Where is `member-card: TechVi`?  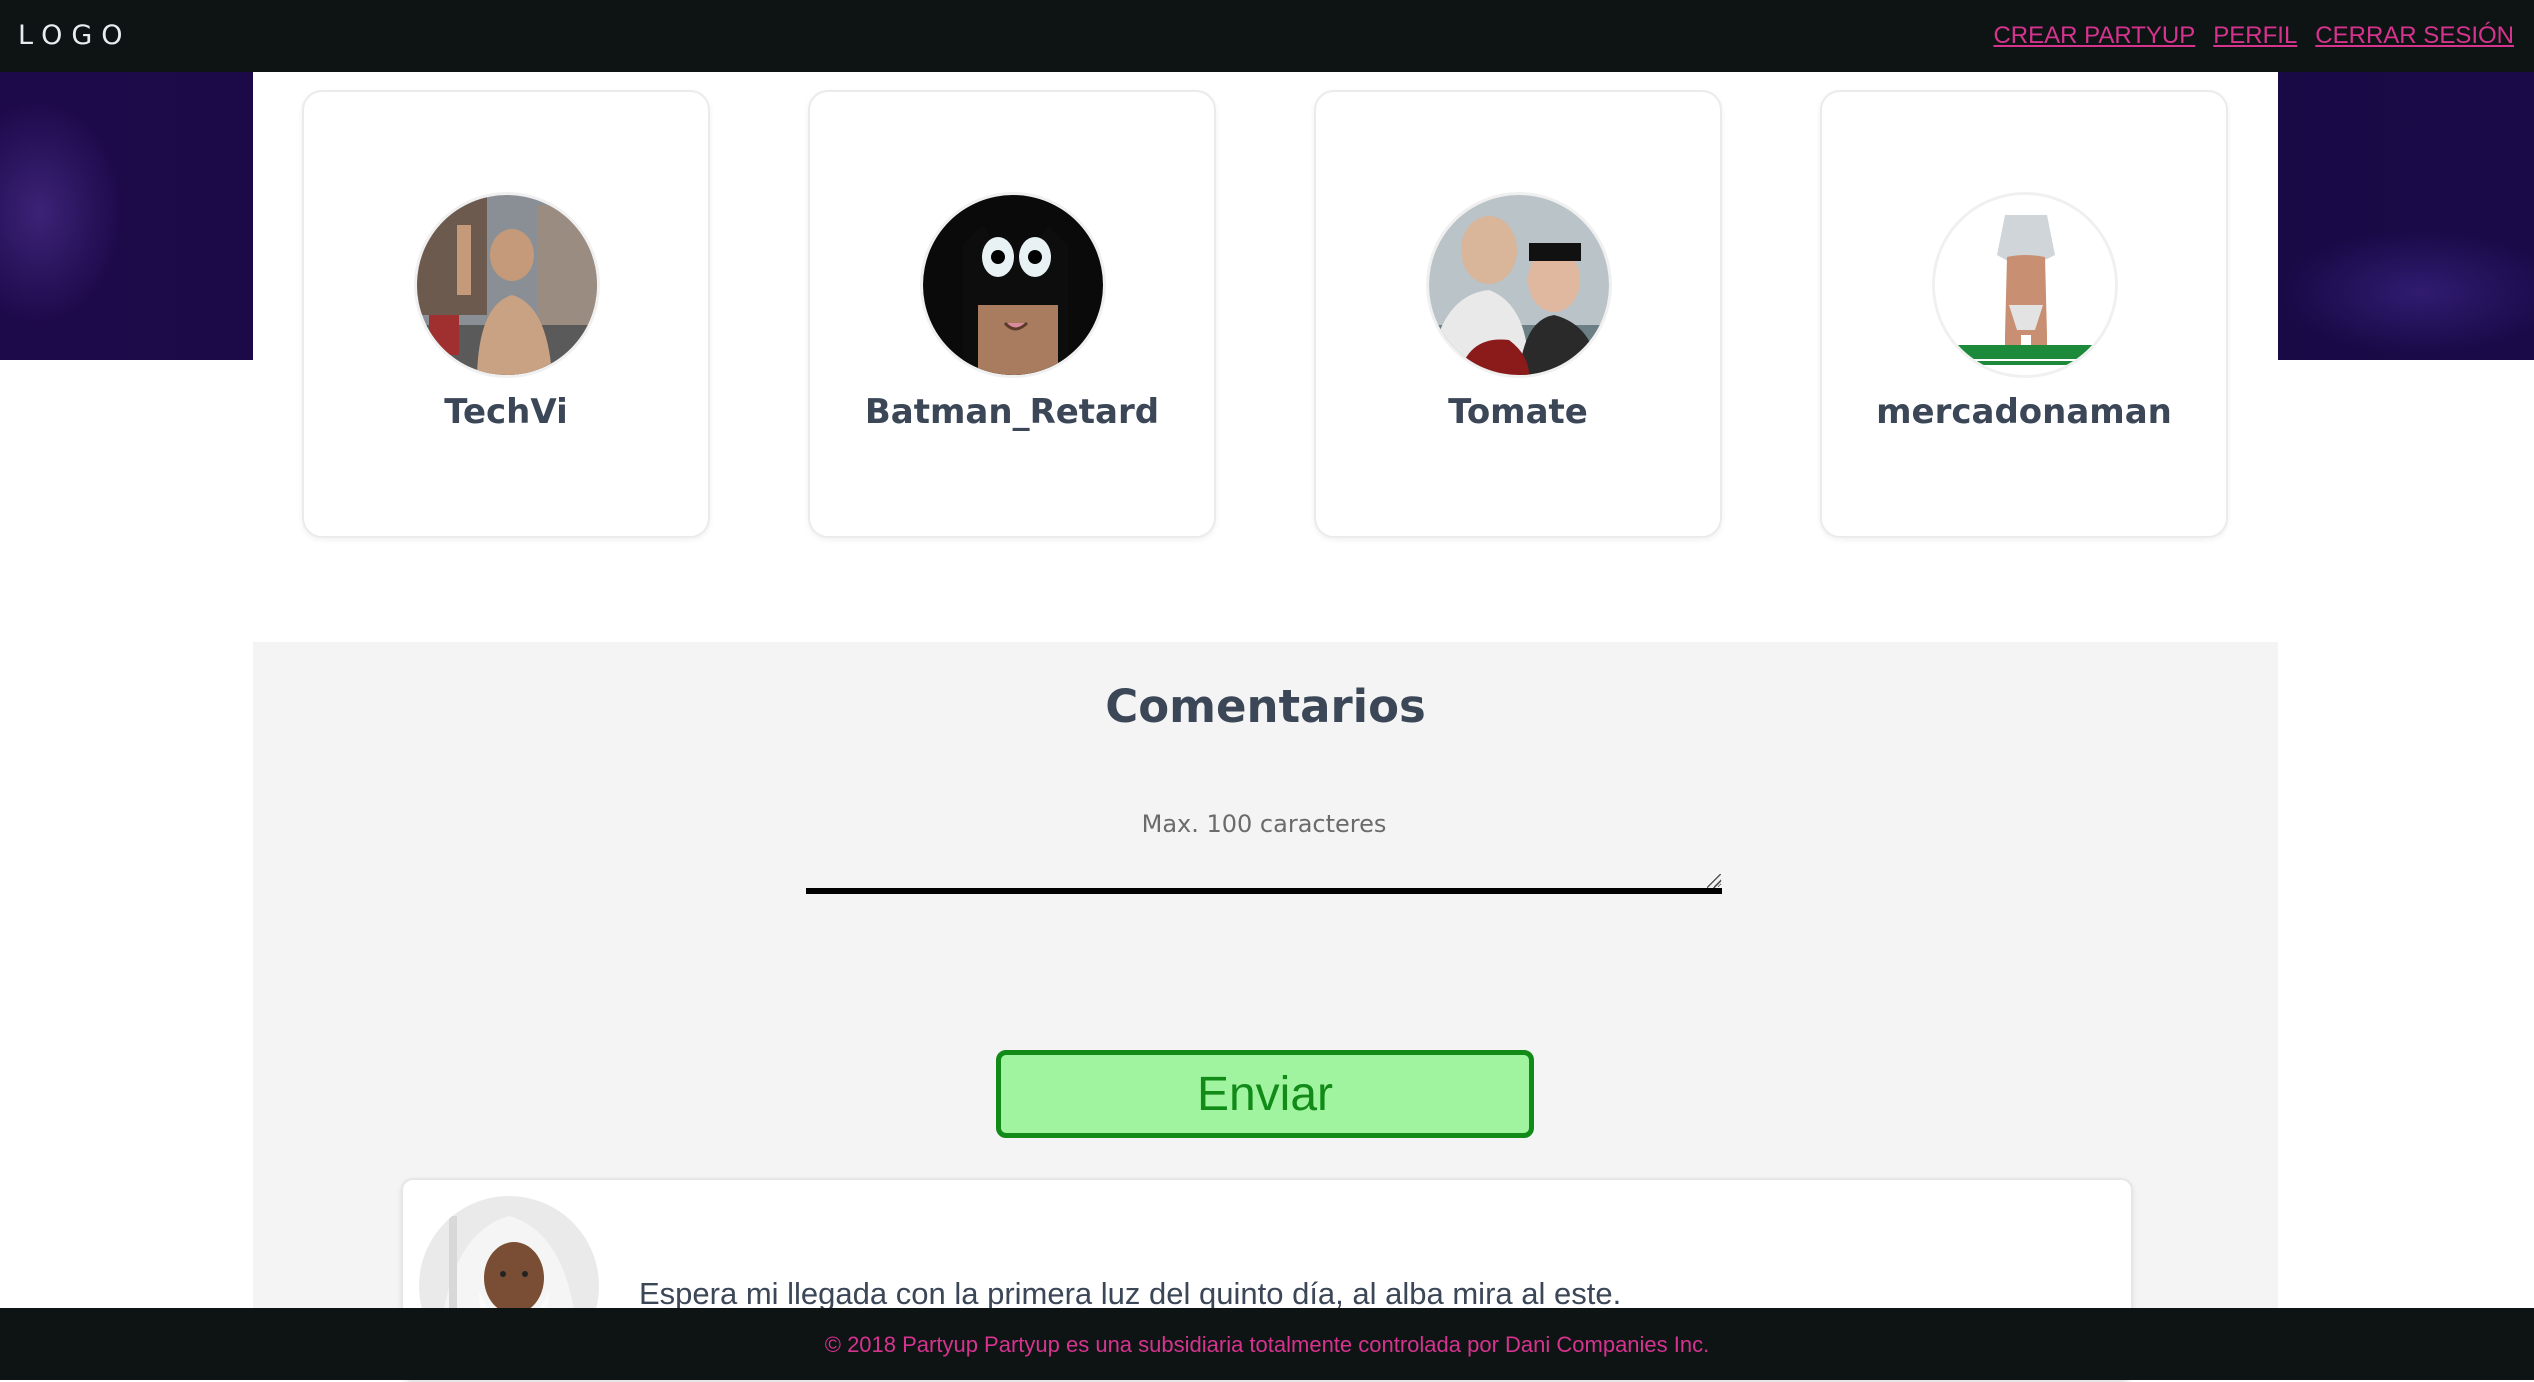
member-card: TechVi is located at coordinates (506, 314).